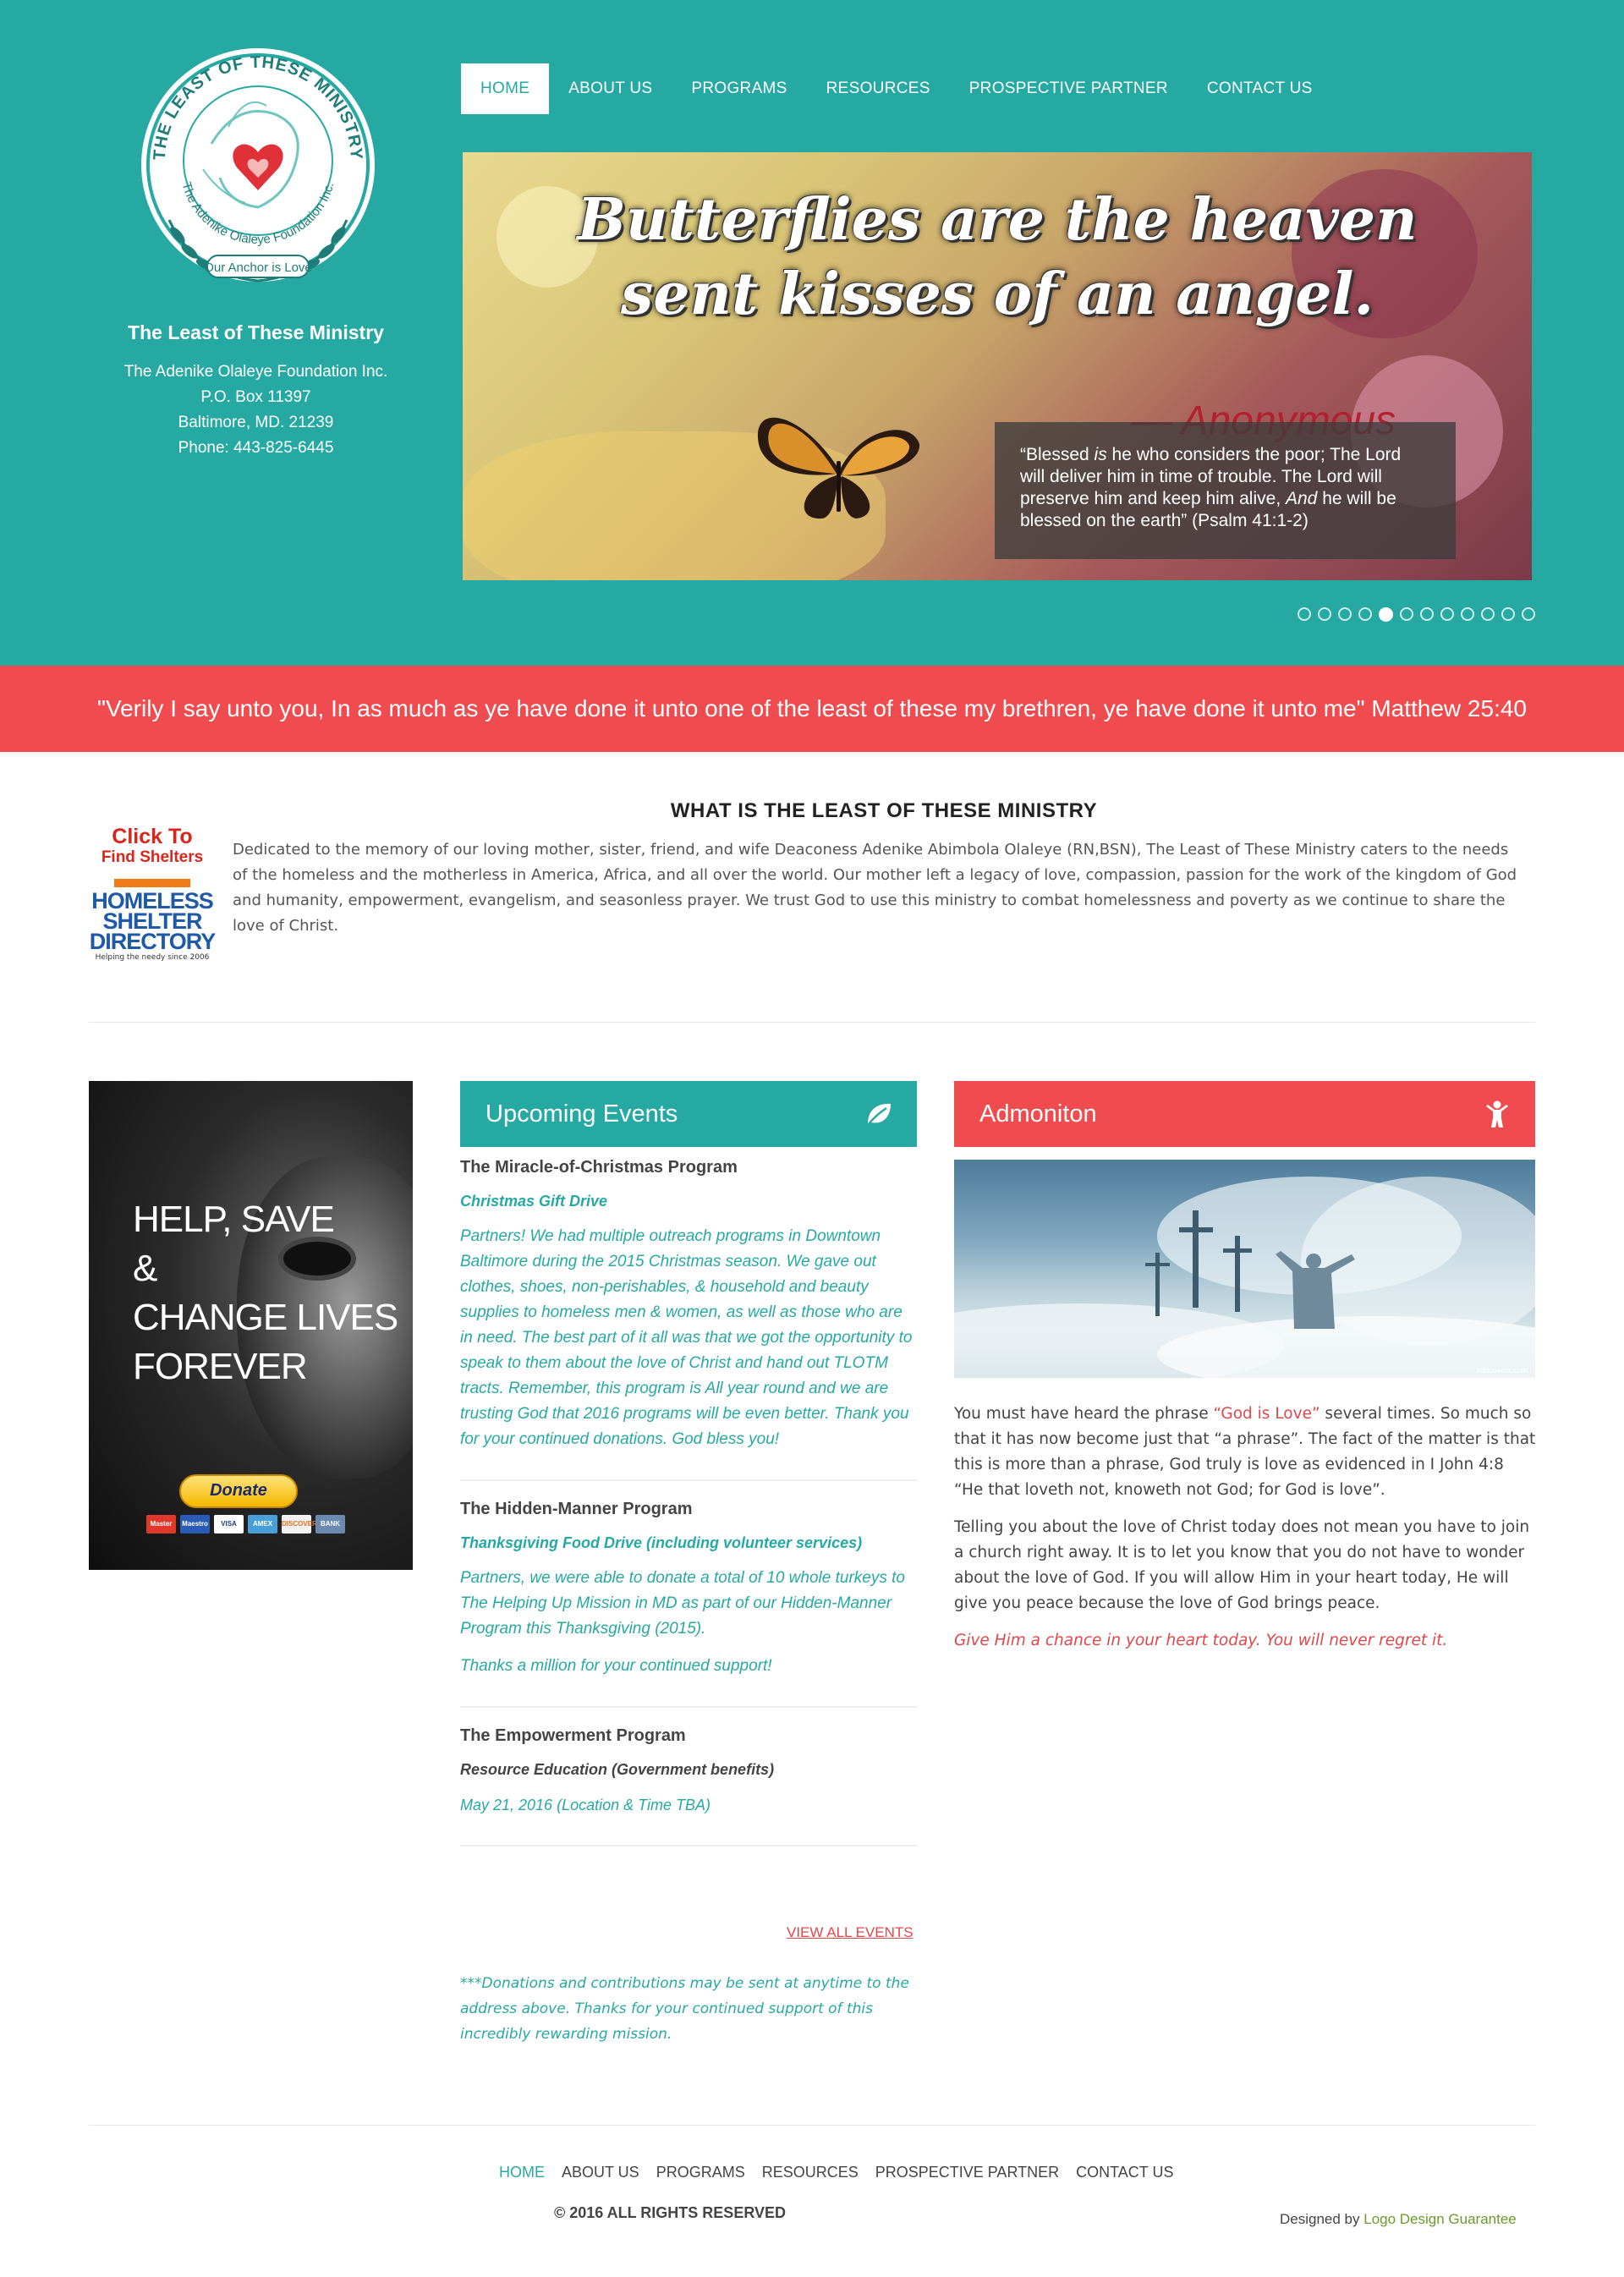 The image size is (1624, 2277). What do you see at coordinates (255, 372) in the screenshot?
I see `org-foundation: The Adenike Olaleye Foundation Inc.` at bounding box center [255, 372].